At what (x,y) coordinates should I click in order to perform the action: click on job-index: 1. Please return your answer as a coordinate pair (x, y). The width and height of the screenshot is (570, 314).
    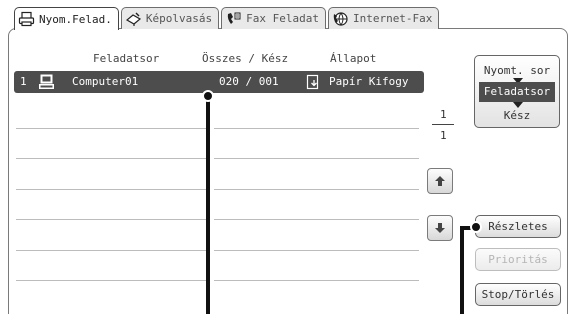
    Looking at the image, I should click on (23, 81).